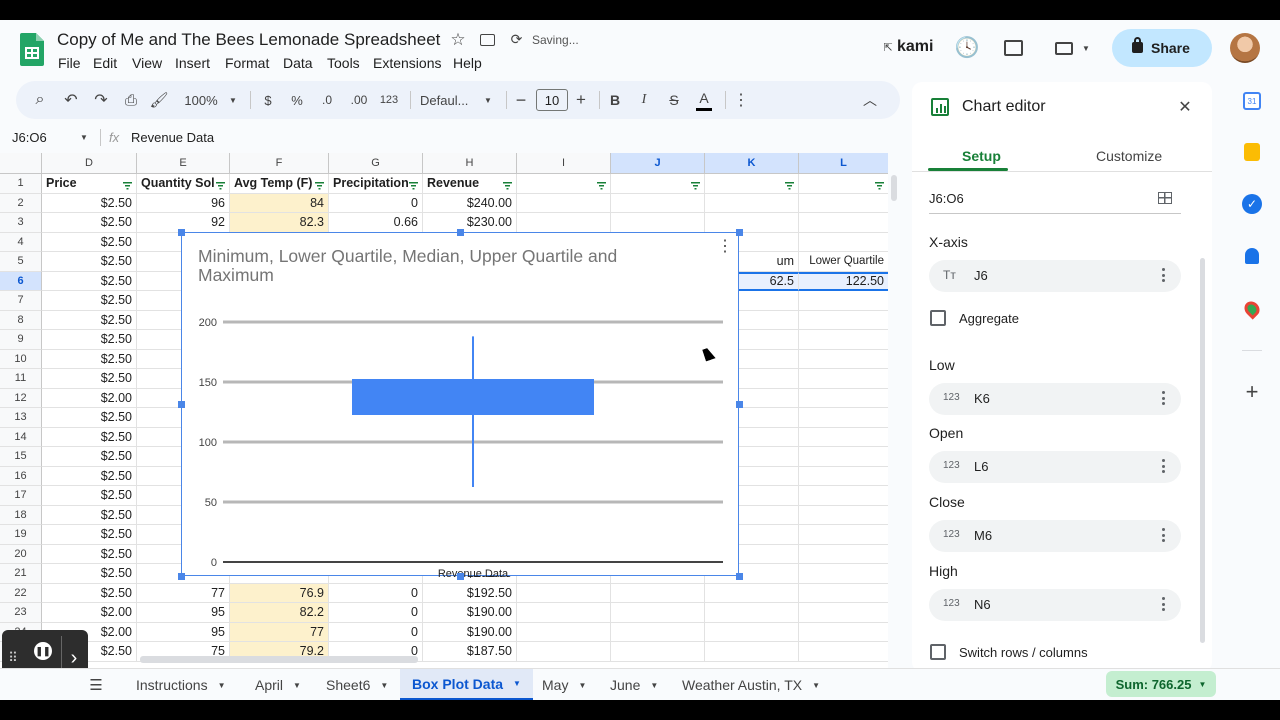 The image size is (1280, 720). I want to click on menu-help: Help, so click(467, 63).